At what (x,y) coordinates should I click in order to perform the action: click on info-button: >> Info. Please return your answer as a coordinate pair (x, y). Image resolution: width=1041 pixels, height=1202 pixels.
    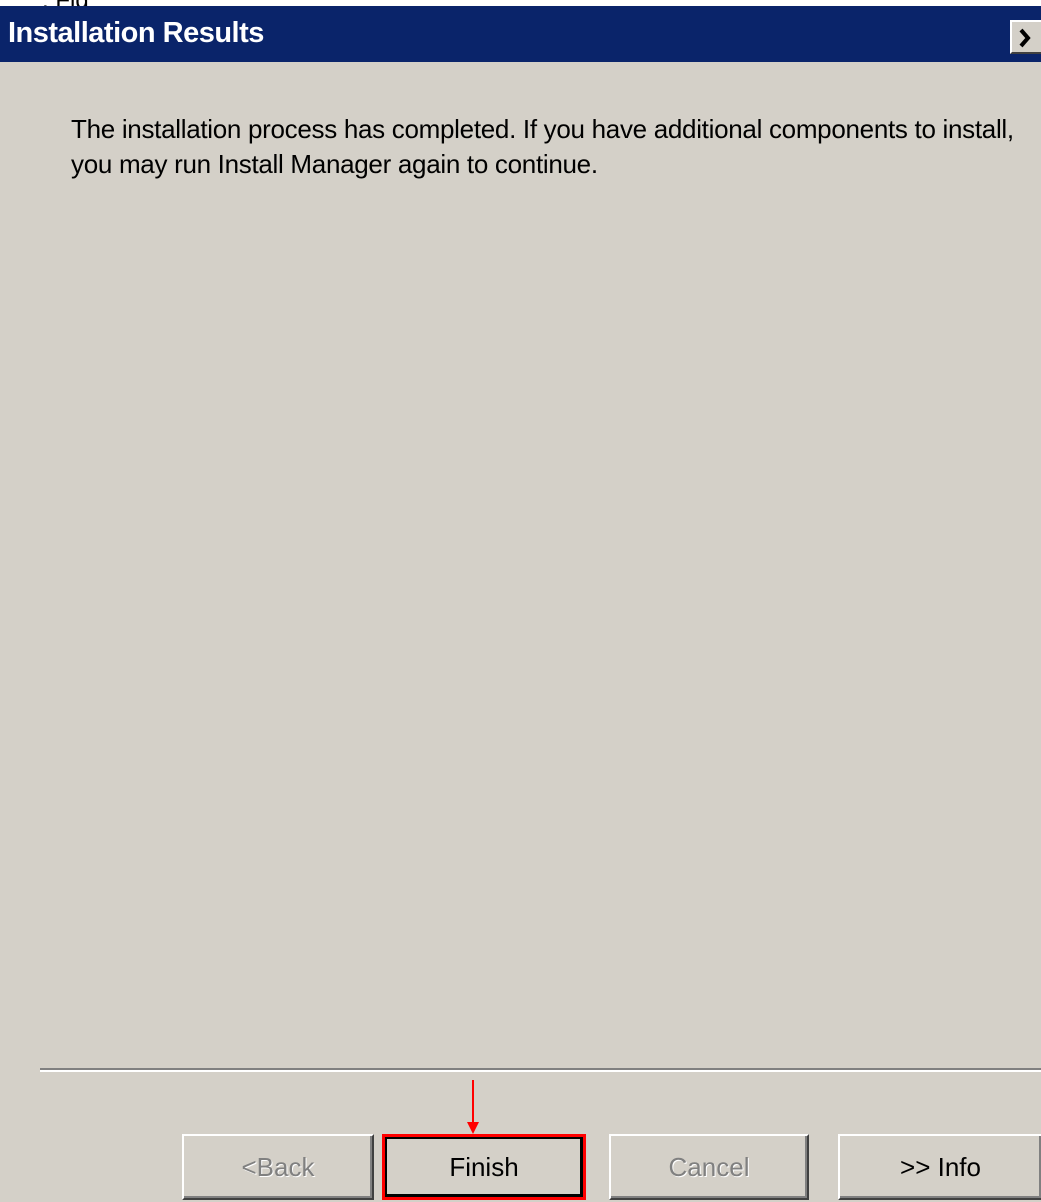
    Looking at the image, I should click on (939, 1167).